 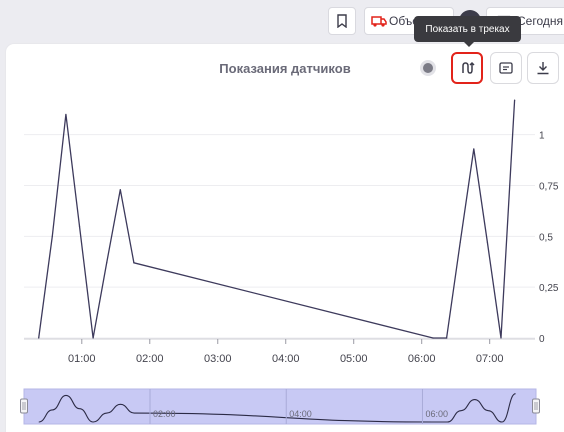 What do you see at coordinates (546, 237) in the screenshot?
I see `y-tick-label: 0,5` at bounding box center [546, 237].